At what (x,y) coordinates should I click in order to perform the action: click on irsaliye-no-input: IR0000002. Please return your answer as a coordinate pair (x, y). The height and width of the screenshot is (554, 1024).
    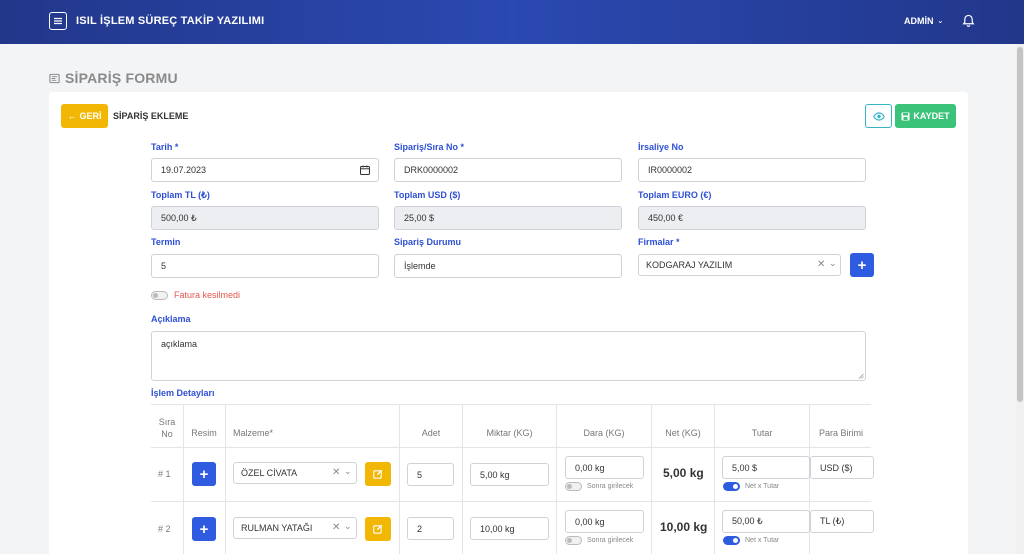
    Looking at the image, I should click on (752, 170).